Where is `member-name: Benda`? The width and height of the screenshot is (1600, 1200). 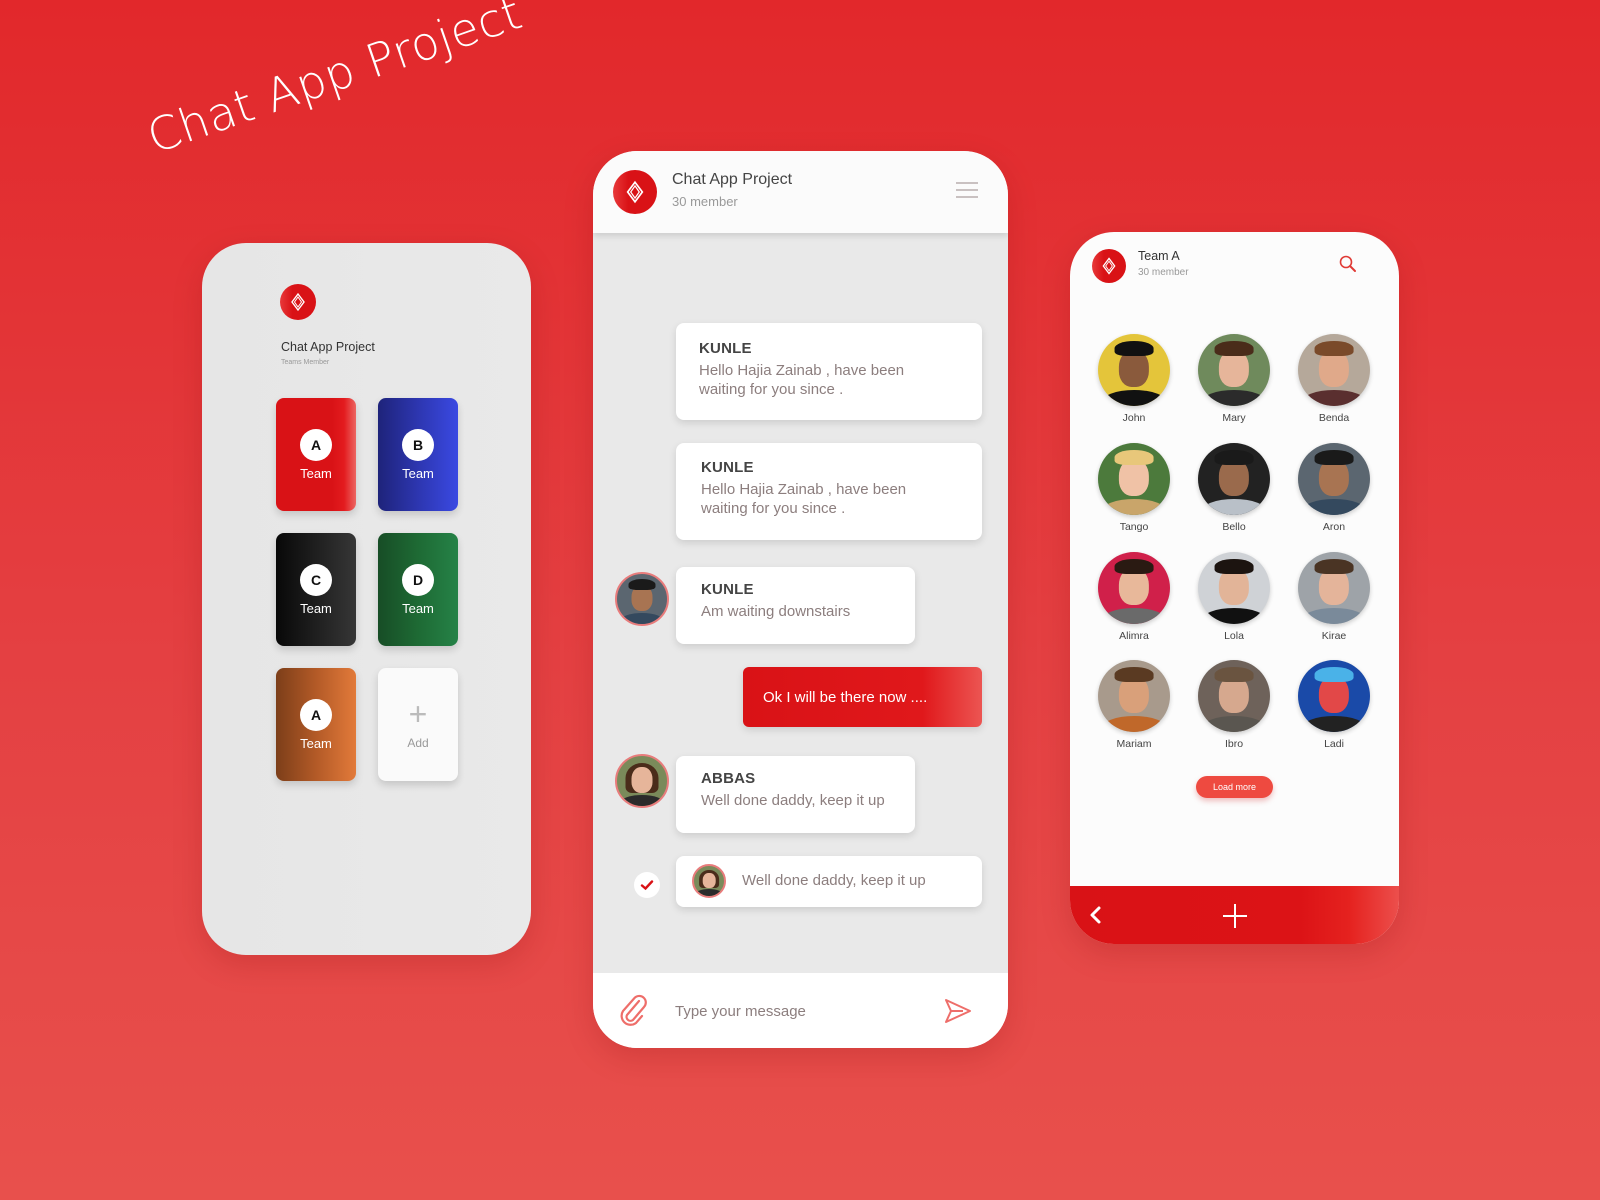 member-name: Benda is located at coordinates (1334, 418).